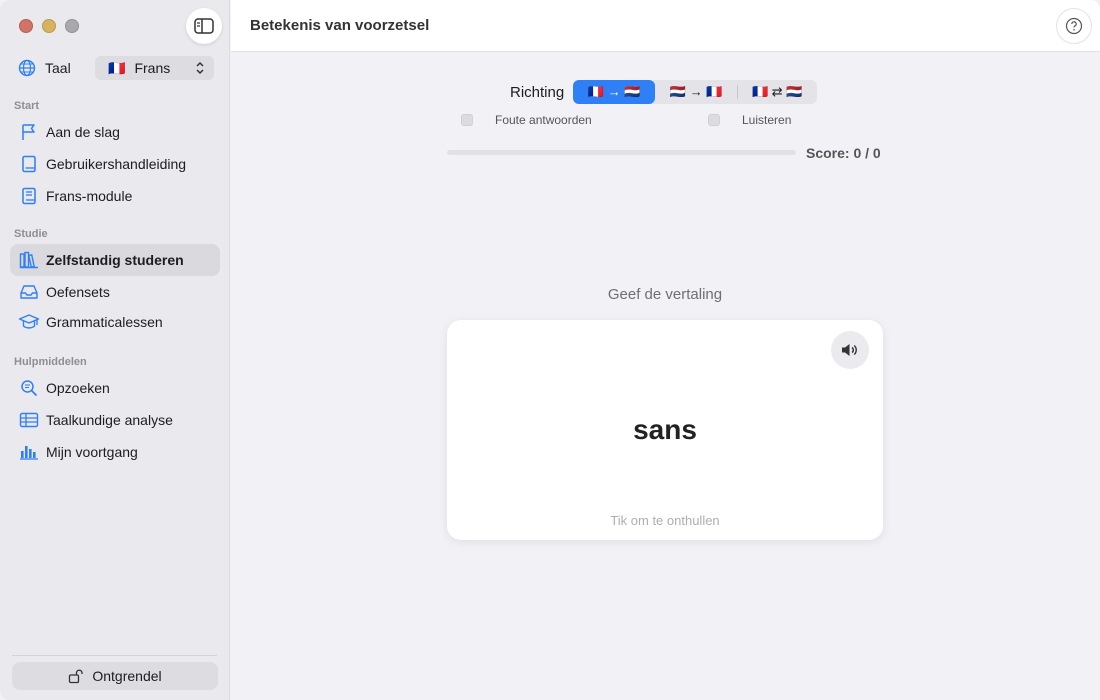 This screenshot has width=1100, height=700. What do you see at coordinates (50, 362) in the screenshot?
I see `section-title-hulpmiddelen: Hulpmiddelen` at bounding box center [50, 362].